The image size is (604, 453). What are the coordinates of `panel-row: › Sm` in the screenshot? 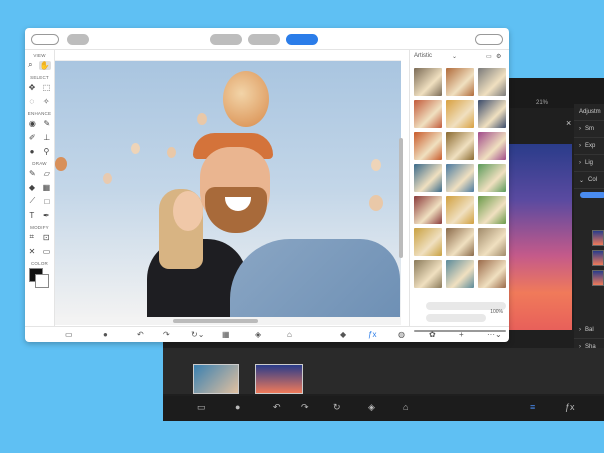 It's located at (589, 129).